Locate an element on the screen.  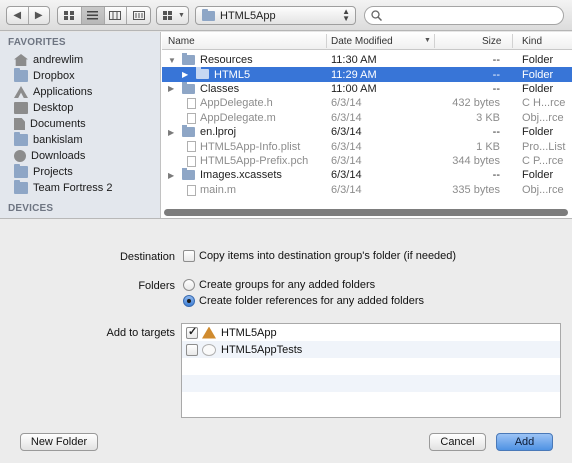
sidebar-item-label: andrewlim is located at coordinates (58, 60).